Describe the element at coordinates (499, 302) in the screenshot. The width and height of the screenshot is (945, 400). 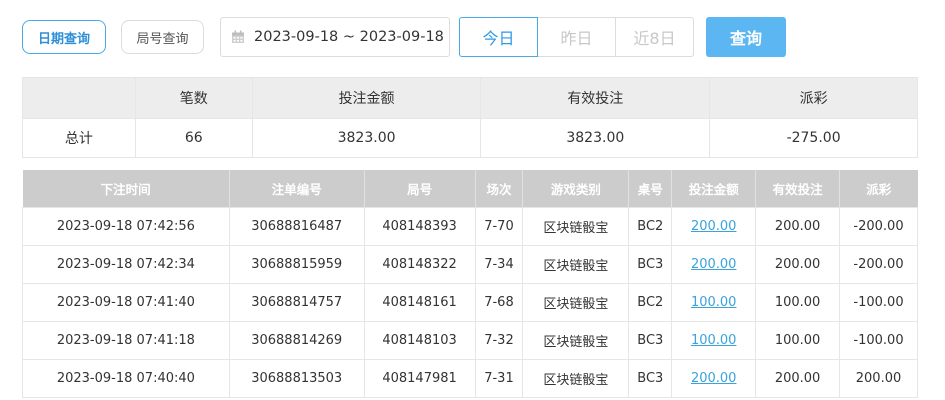
I see `row-session: 7-68` at that location.